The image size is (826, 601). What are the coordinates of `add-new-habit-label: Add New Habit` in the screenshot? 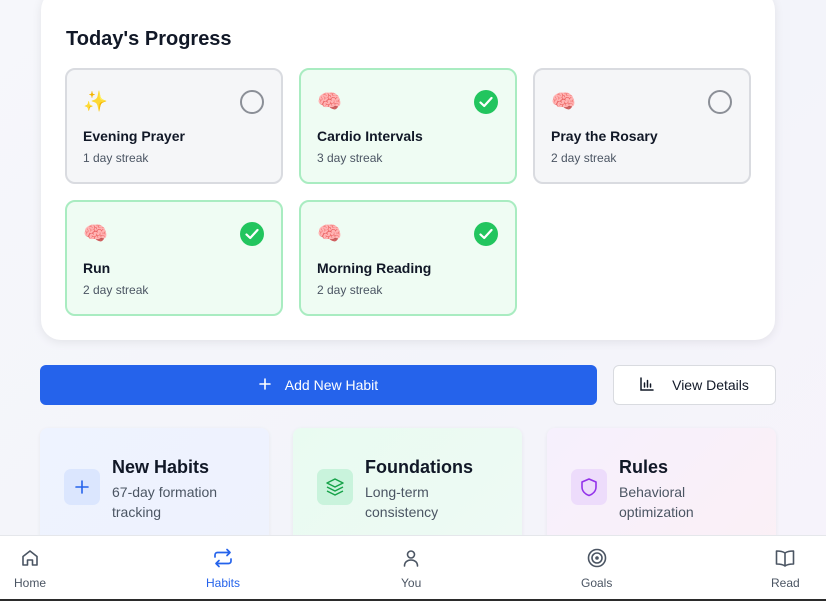 It's located at (331, 385).